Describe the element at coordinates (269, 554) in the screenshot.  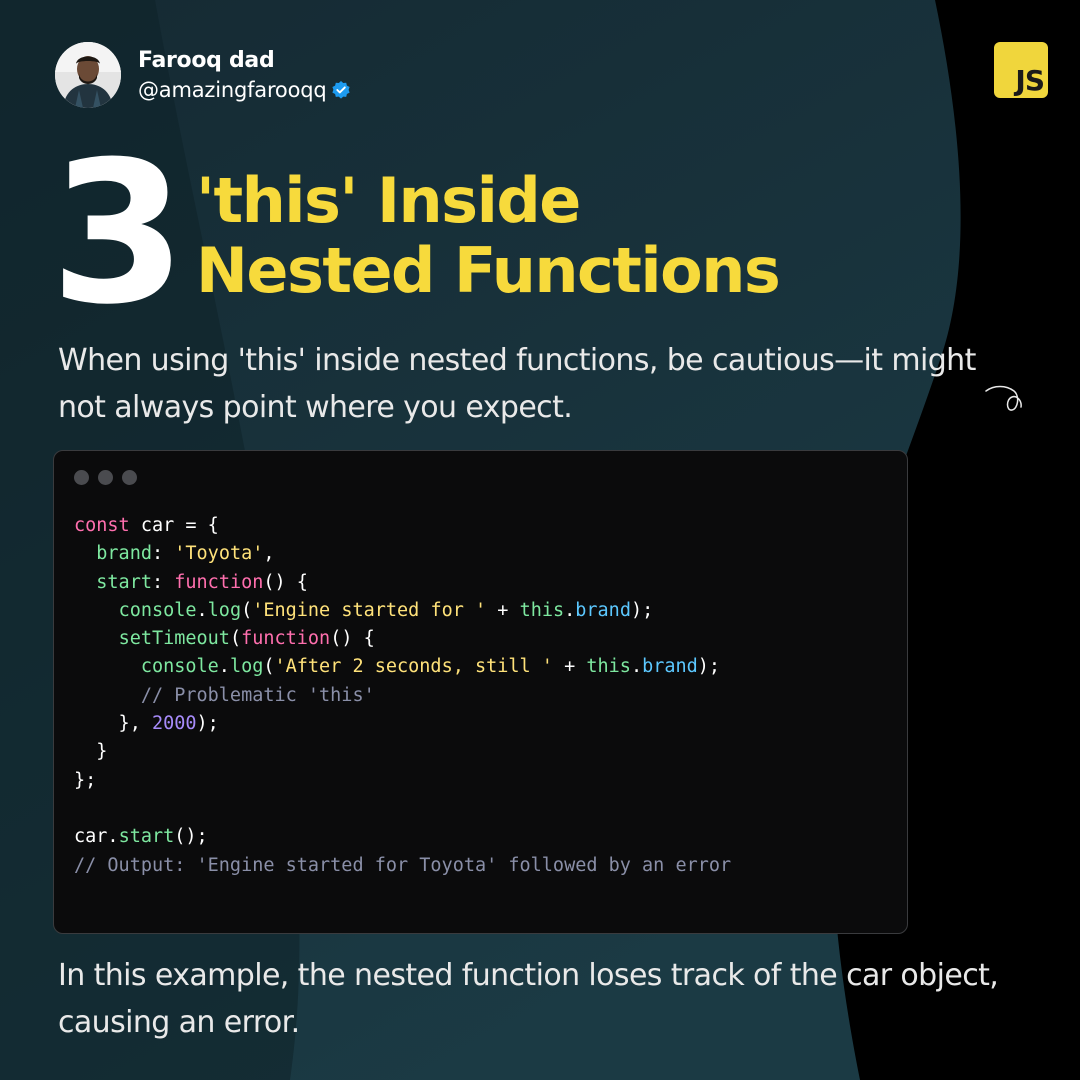
I see `code-token: ,` at that location.